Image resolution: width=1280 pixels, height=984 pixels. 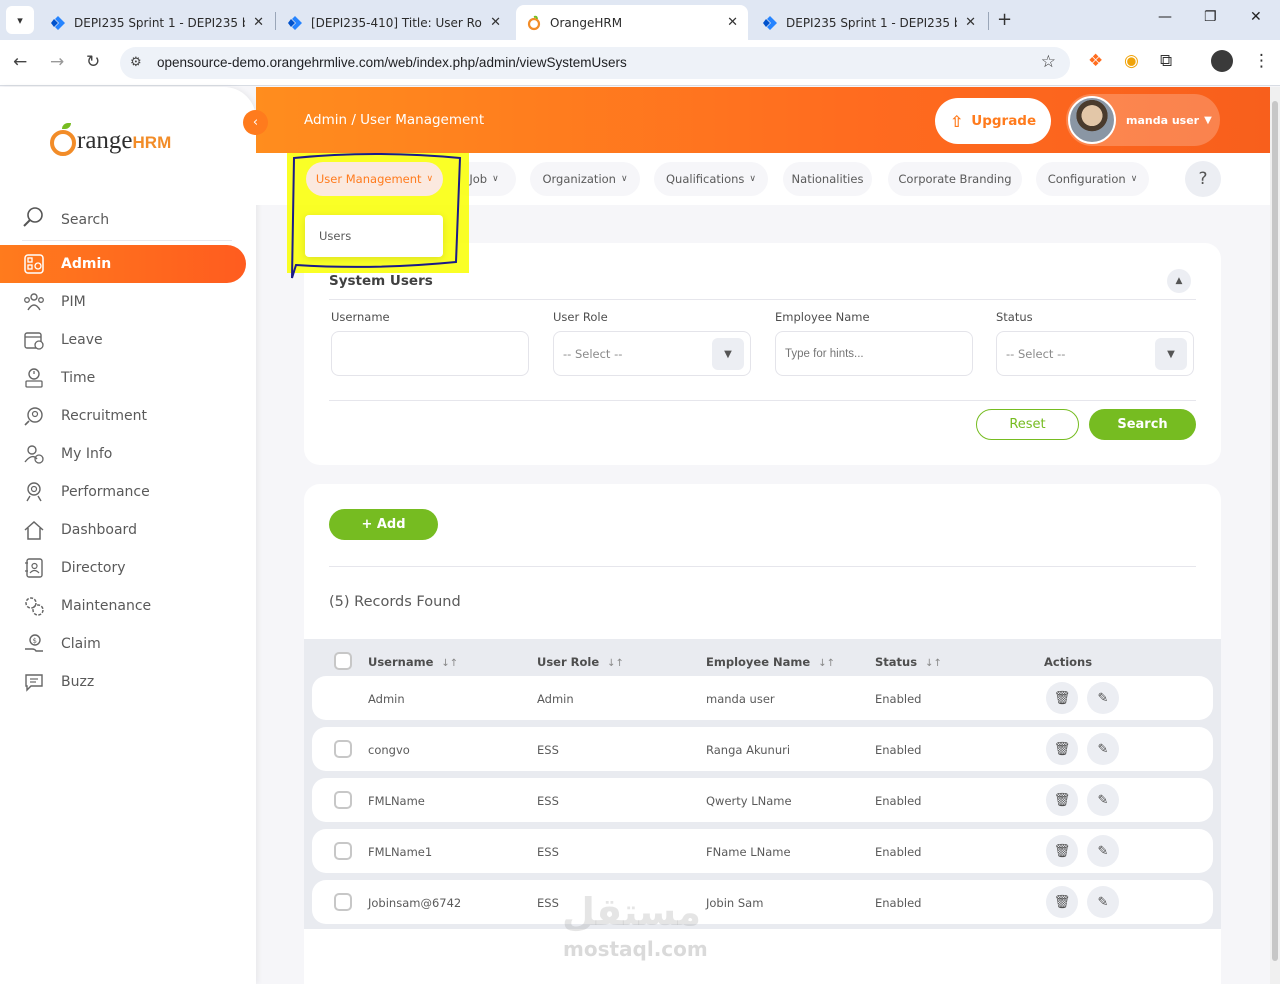 I want to click on employee-name-input, so click(x=874, y=353).